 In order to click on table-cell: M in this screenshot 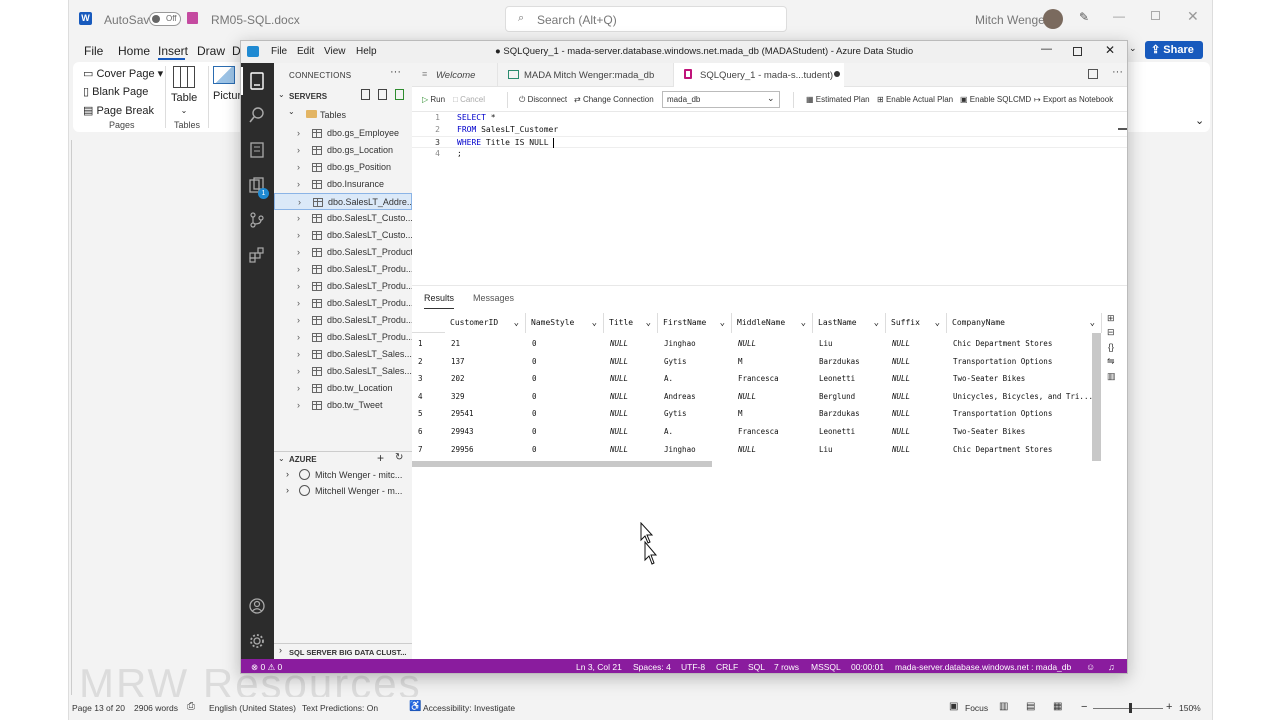, I will do `click(772, 361)`.